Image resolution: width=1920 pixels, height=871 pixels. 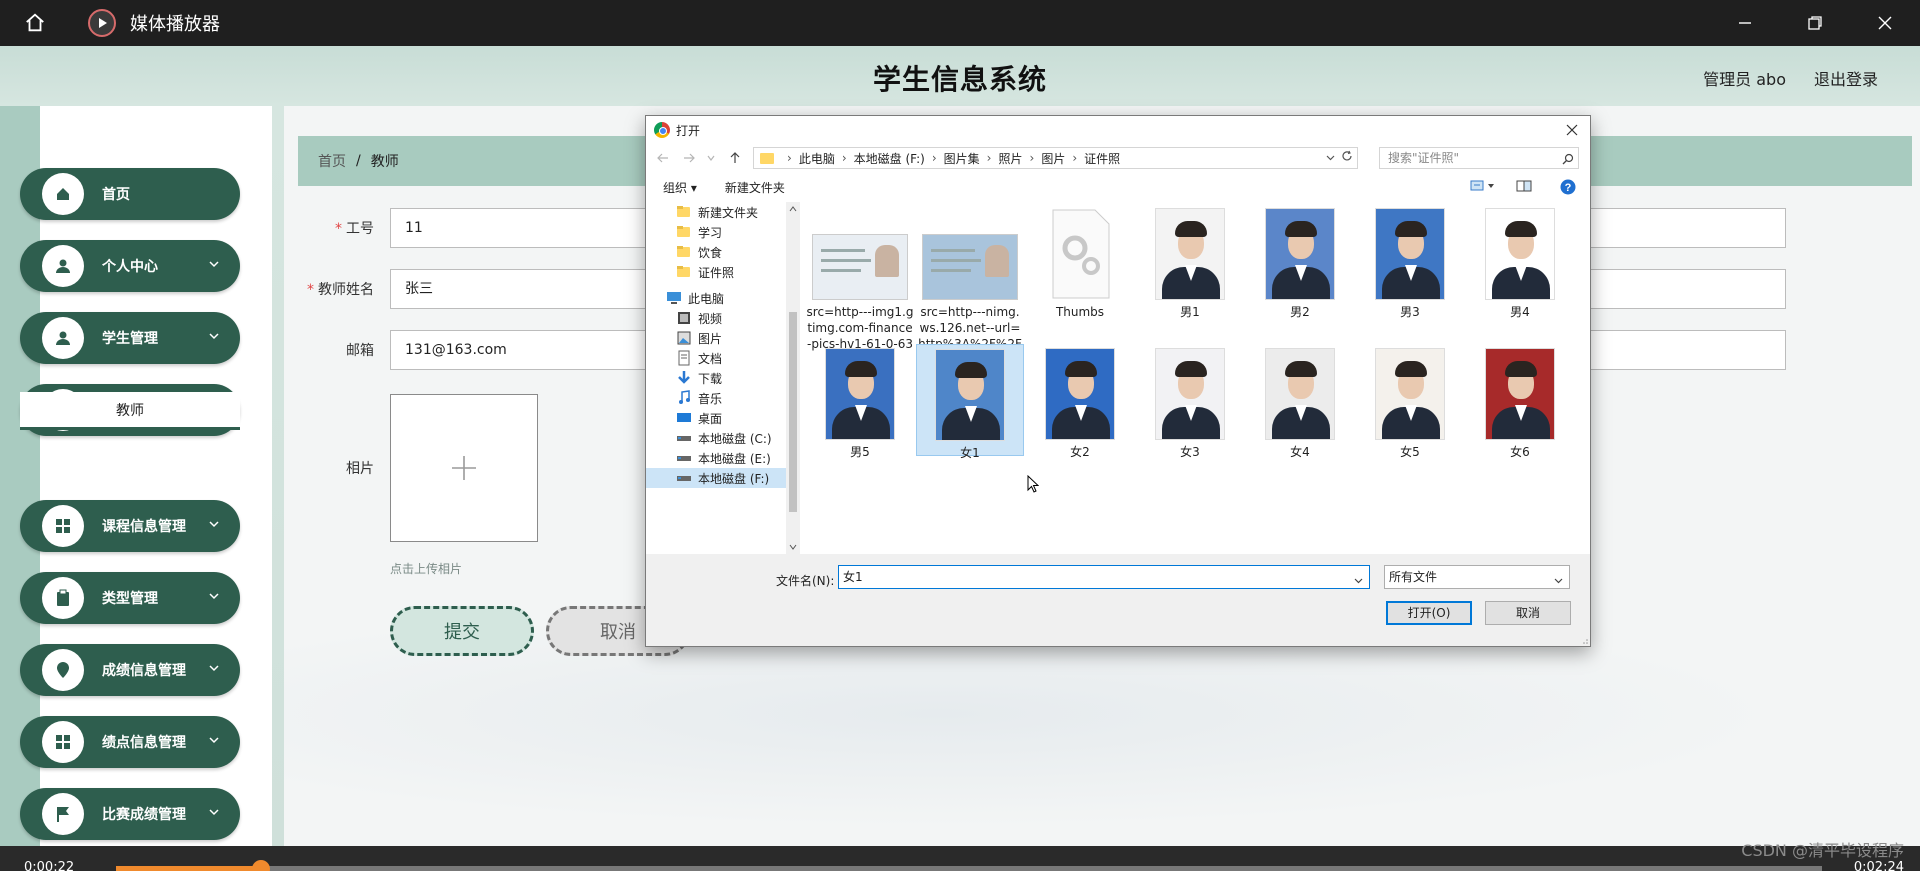 What do you see at coordinates (716, 272) in the screenshot?
I see `nav-item: 证件照` at bounding box center [716, 272].